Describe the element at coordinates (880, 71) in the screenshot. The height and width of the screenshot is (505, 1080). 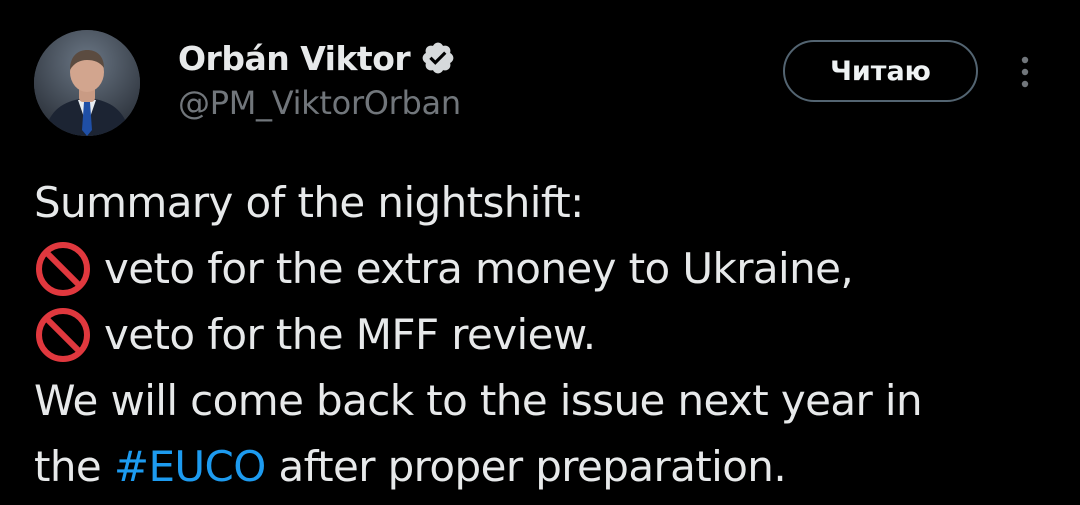
I see `following-button: Читаю` at that location.